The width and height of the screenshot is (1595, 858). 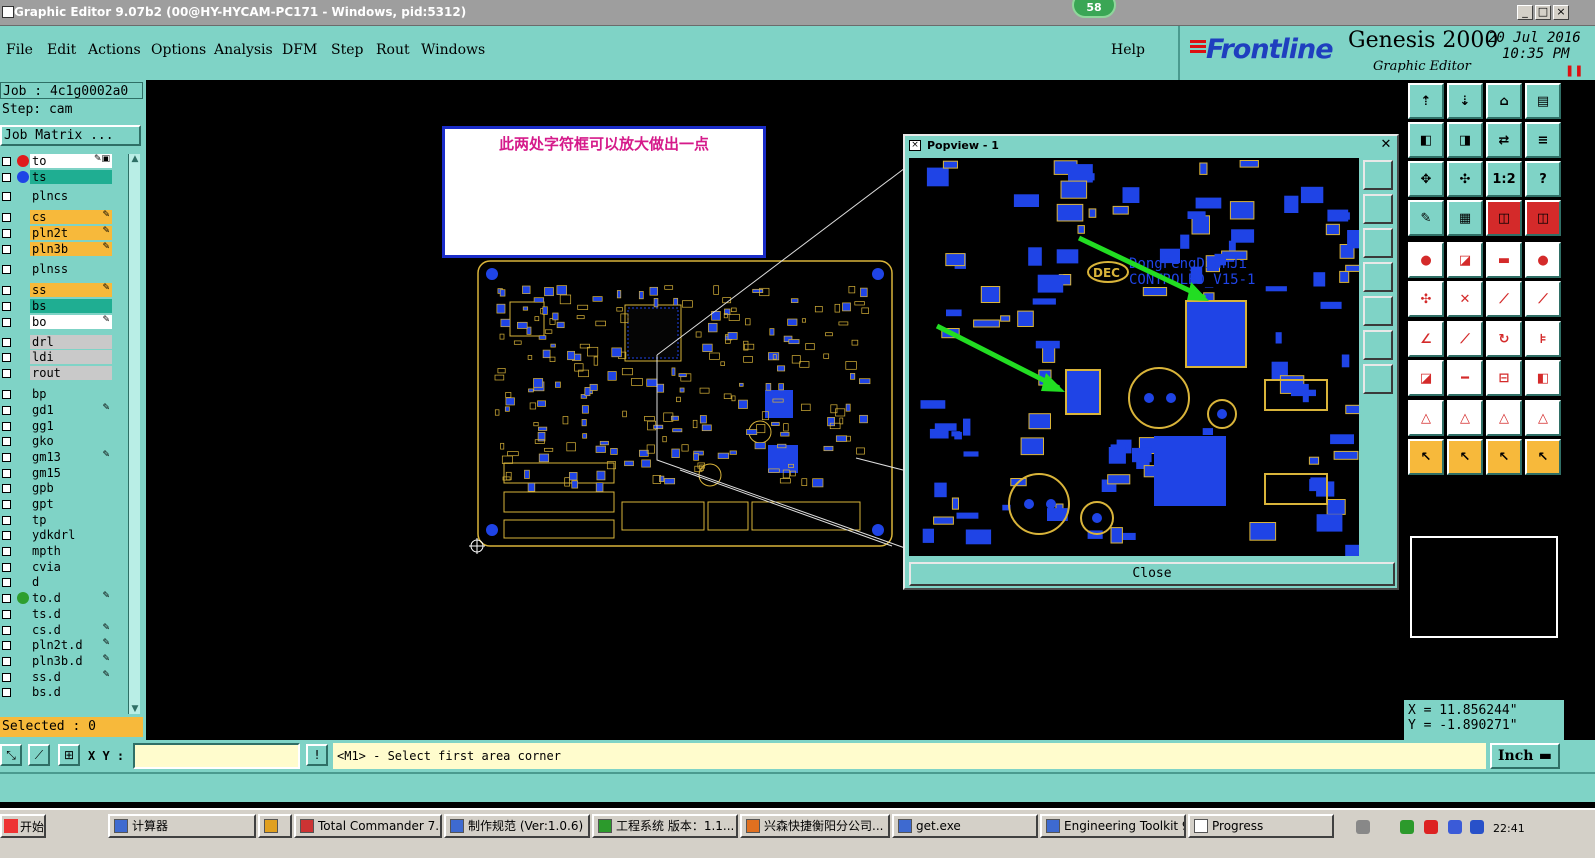 I want to click on menu-help: Help, so click(x=1128, y=50).